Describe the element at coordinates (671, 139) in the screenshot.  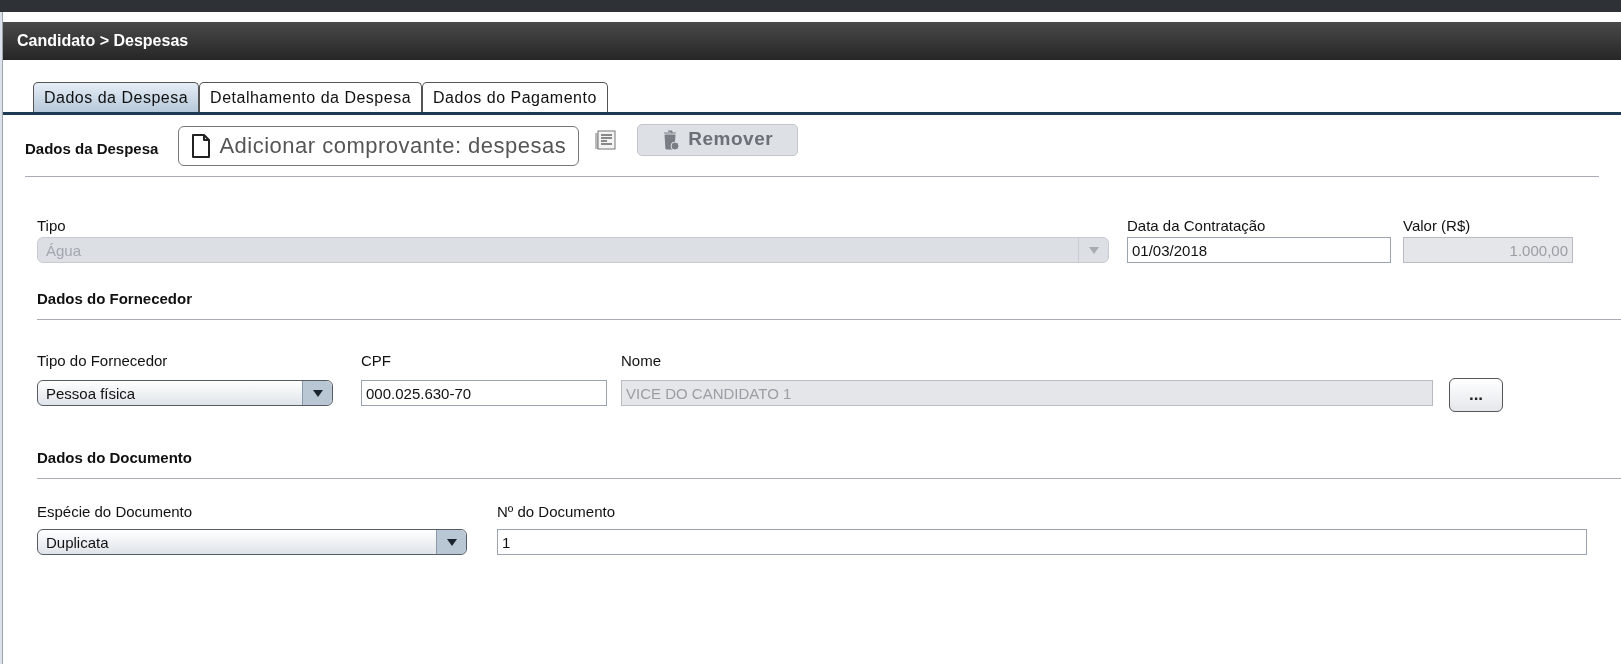
I see `trash-icon` at that location.